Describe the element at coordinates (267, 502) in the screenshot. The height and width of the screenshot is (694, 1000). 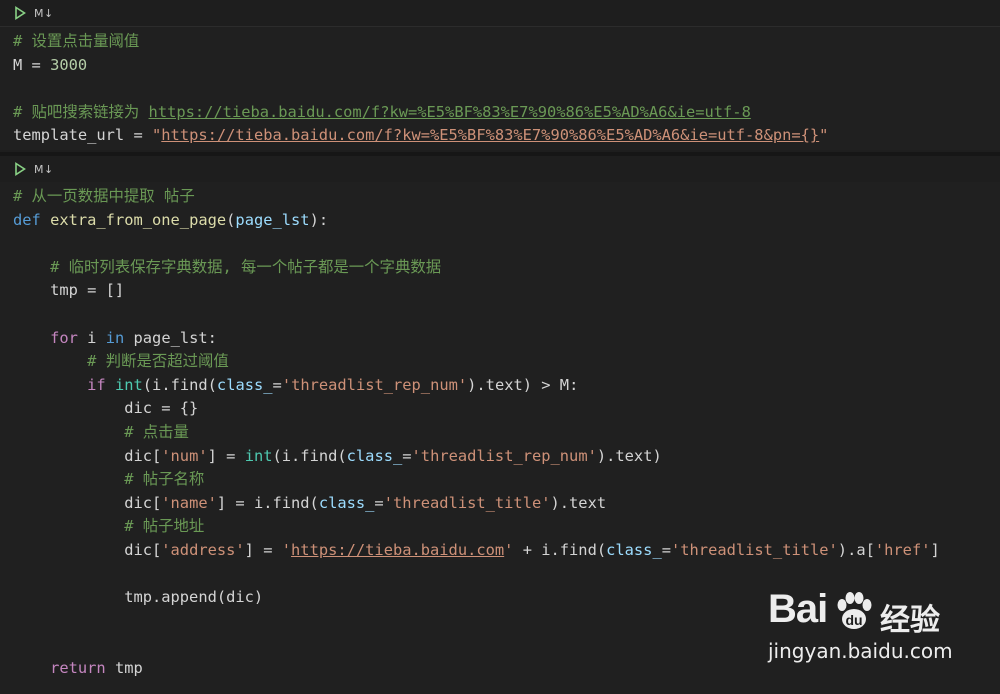
I see `code-token: ] = i.find(` at that location.